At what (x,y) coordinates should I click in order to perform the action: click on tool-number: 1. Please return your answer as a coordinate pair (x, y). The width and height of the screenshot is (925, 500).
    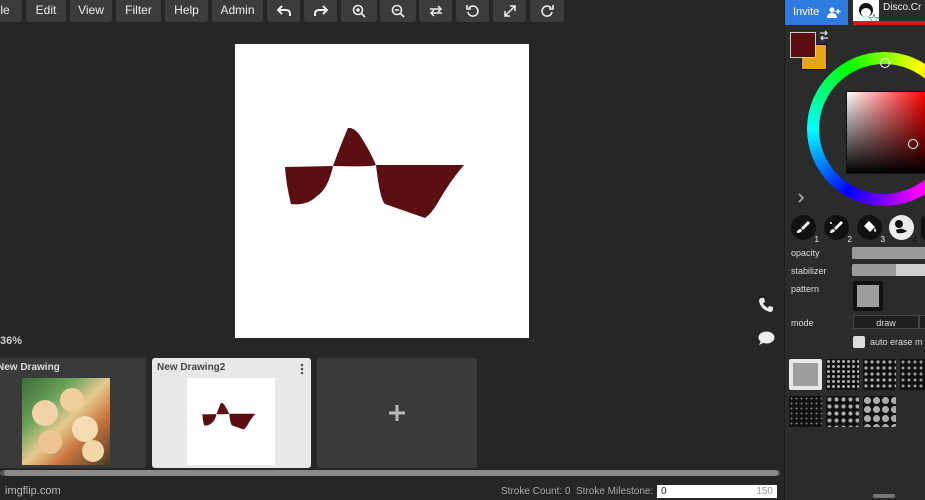
    Looking at the image, I should click on (816, 239).